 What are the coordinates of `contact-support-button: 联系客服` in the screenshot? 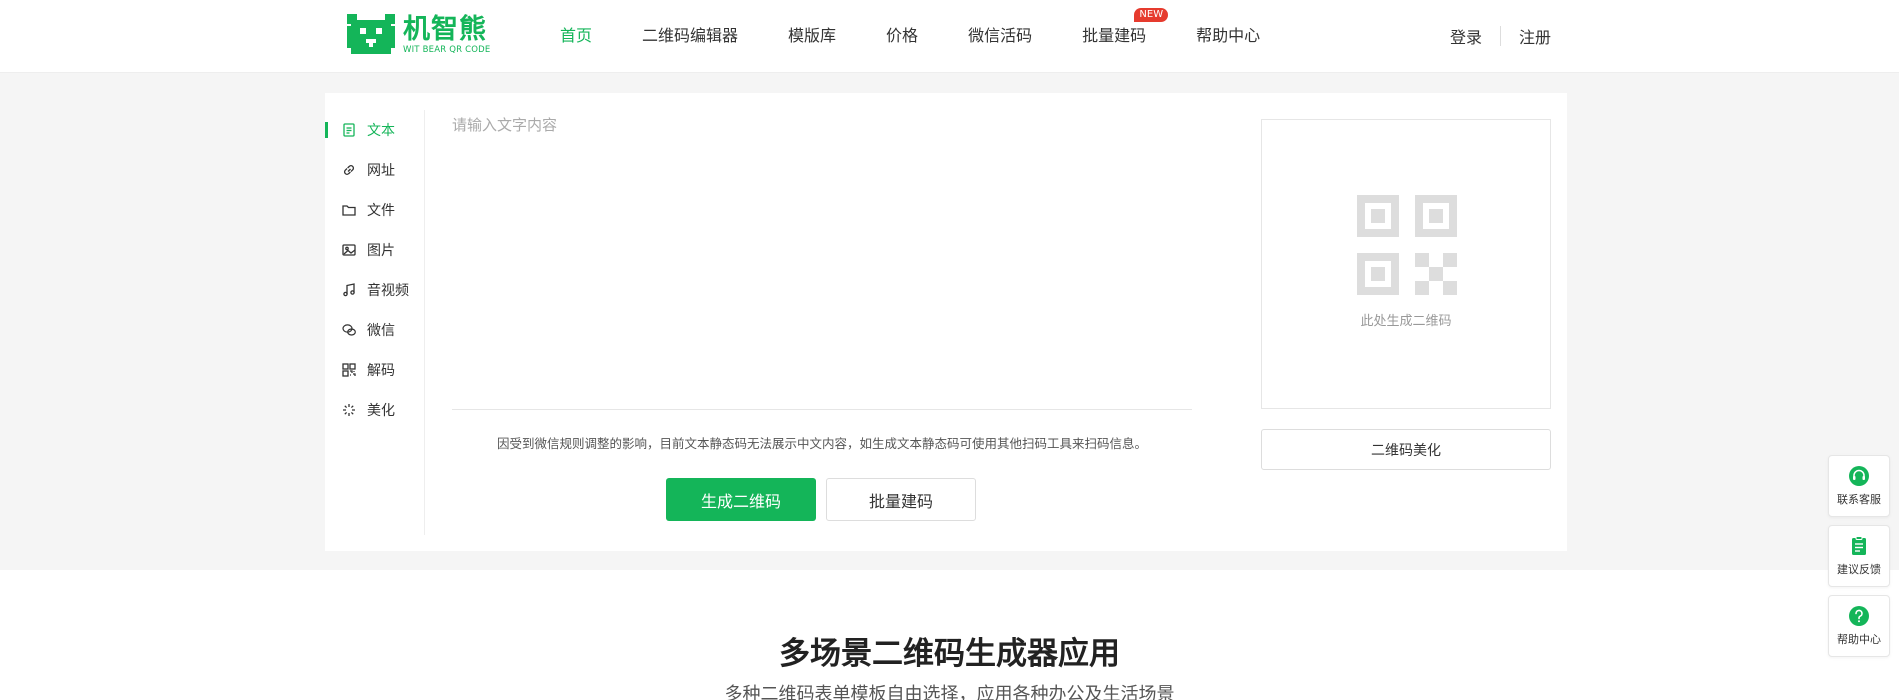 It's located at (1859, 486).